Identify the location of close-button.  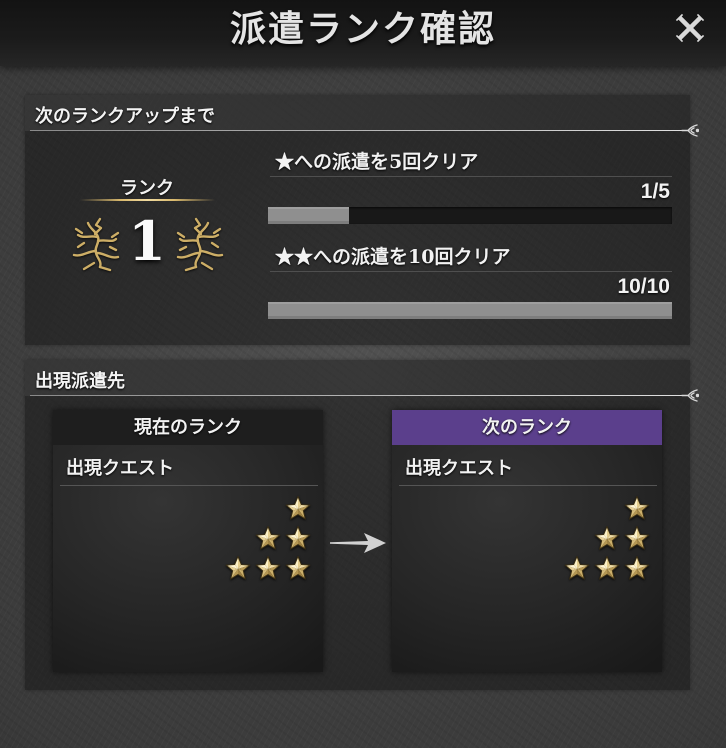
(690, 28).